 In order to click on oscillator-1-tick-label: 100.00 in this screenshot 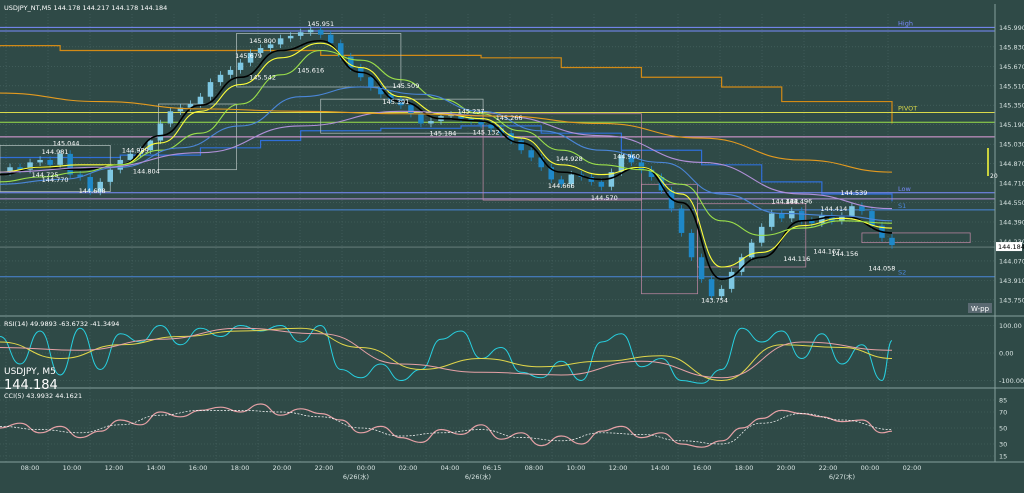, I will do `click(1010, 326)`.